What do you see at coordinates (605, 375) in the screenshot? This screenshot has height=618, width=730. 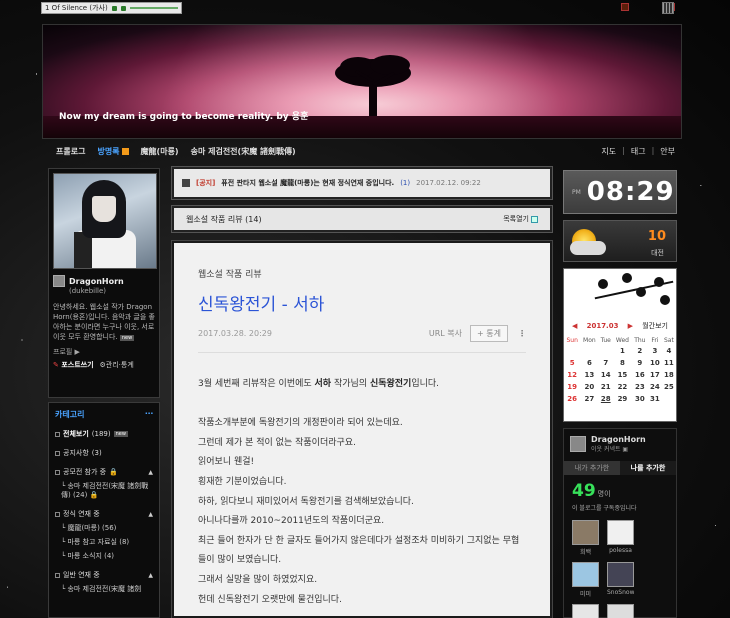 I see `calendar-day: 14` at bounding box center [605, 375].